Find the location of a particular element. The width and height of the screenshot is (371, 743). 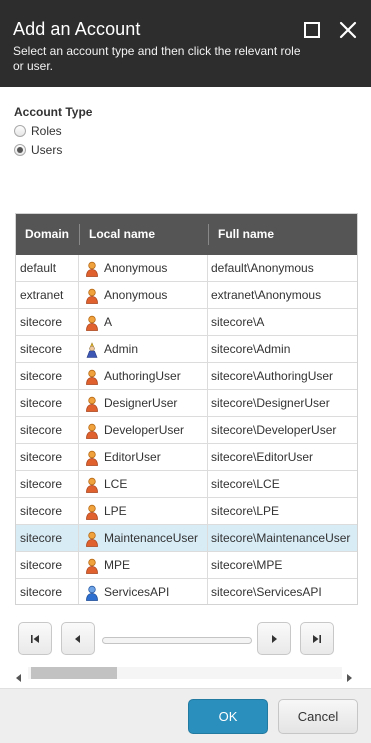

first-page-button is located at coordinates (35, 638).